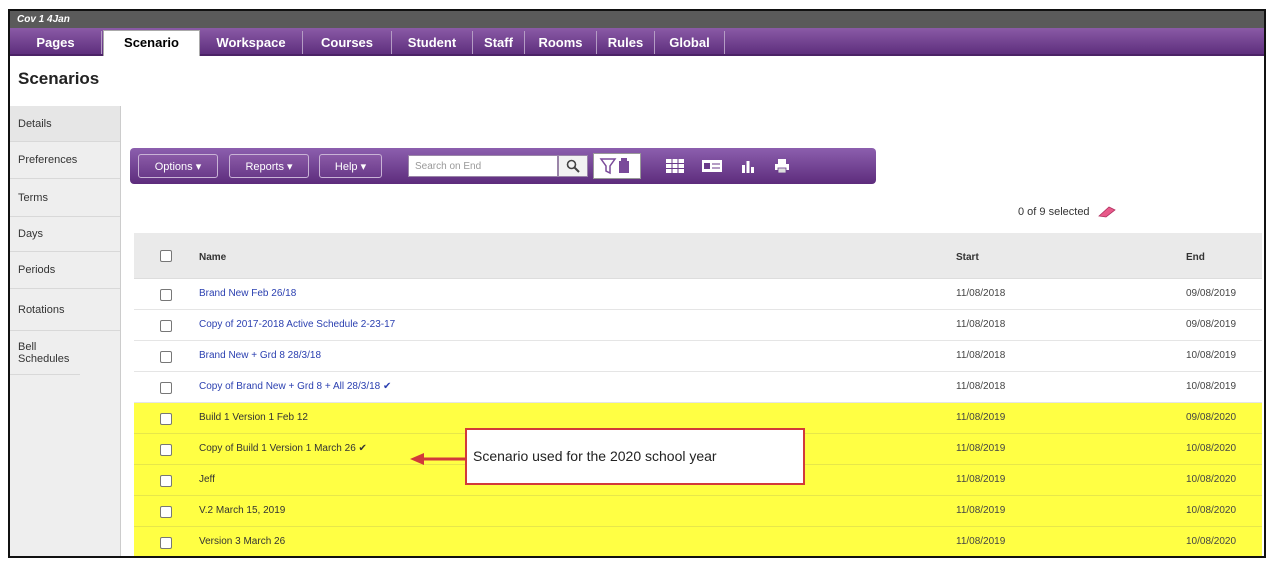 This screenshot has height=562, width=1270. Describe the element at coordinates (212, 257) in the screenshot. I see `header-name: Name` at that location.